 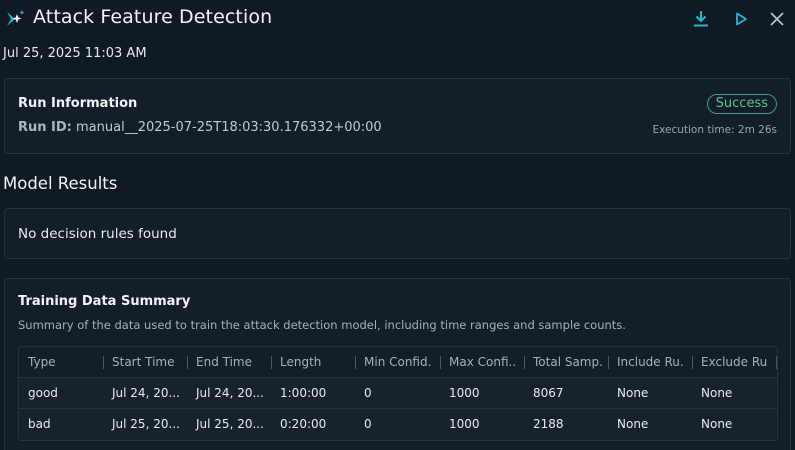 What do you see at coordinates (777, 19) in the screenshot?
I see `close-icon` at bounding box center [777, 19].